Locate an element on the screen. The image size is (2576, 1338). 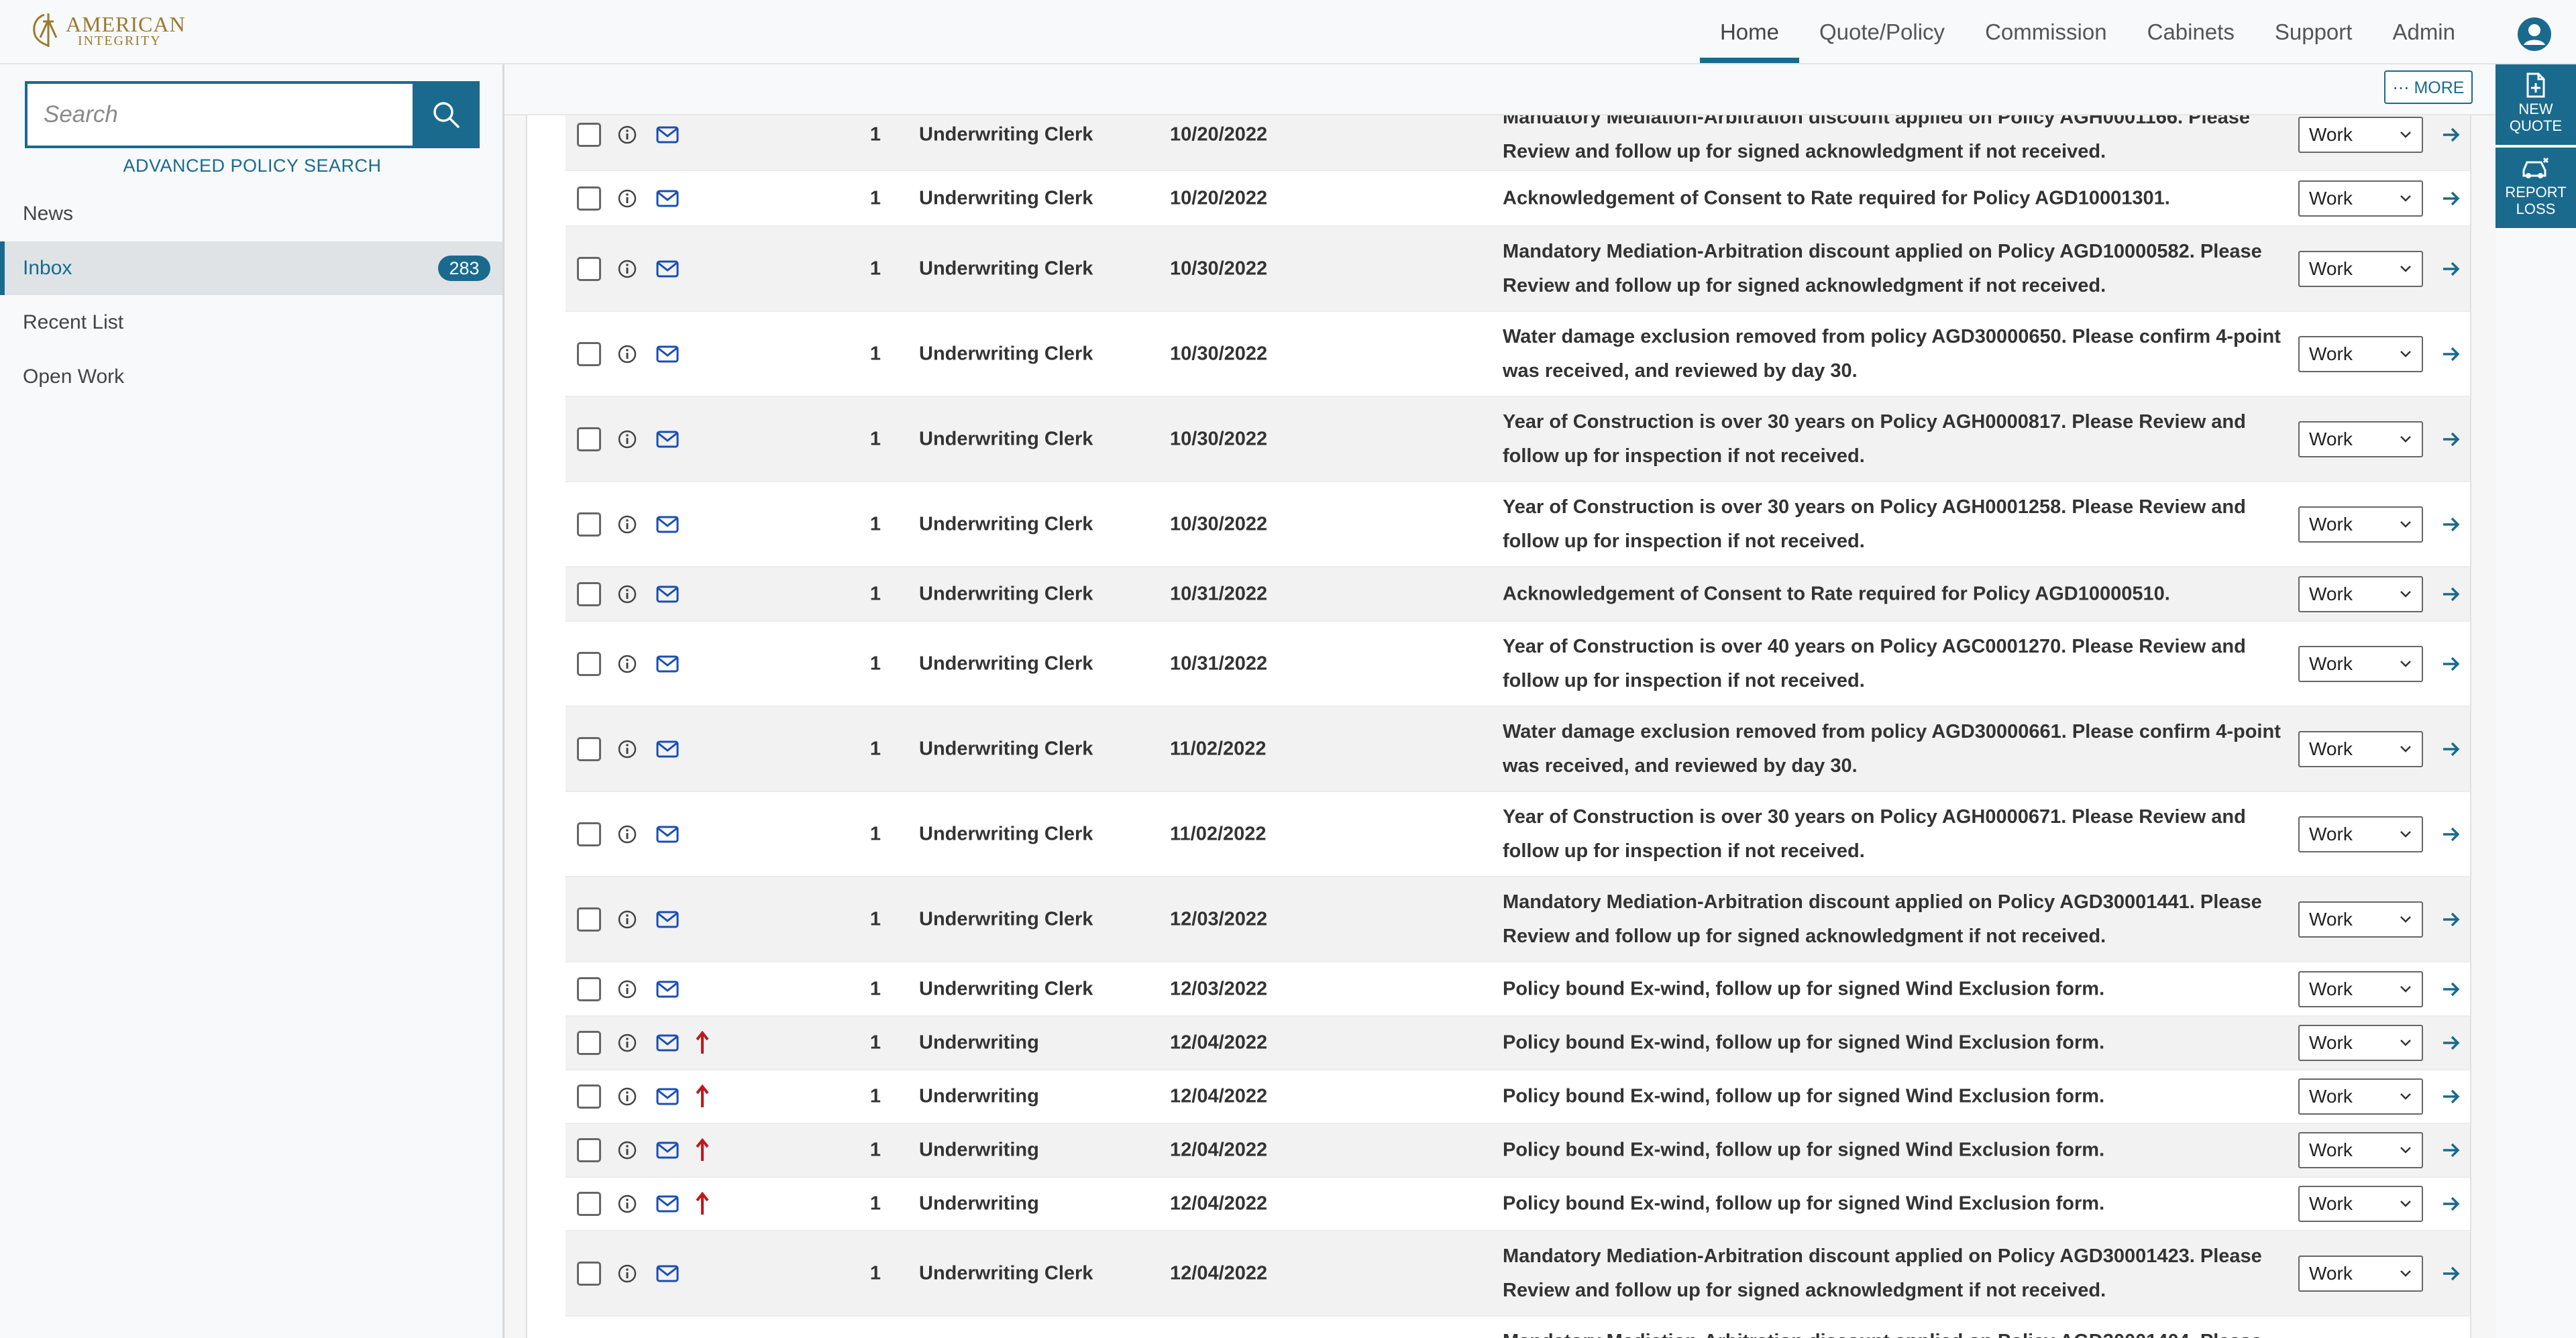
user-account-icon is located at coordinates (2534, 34).